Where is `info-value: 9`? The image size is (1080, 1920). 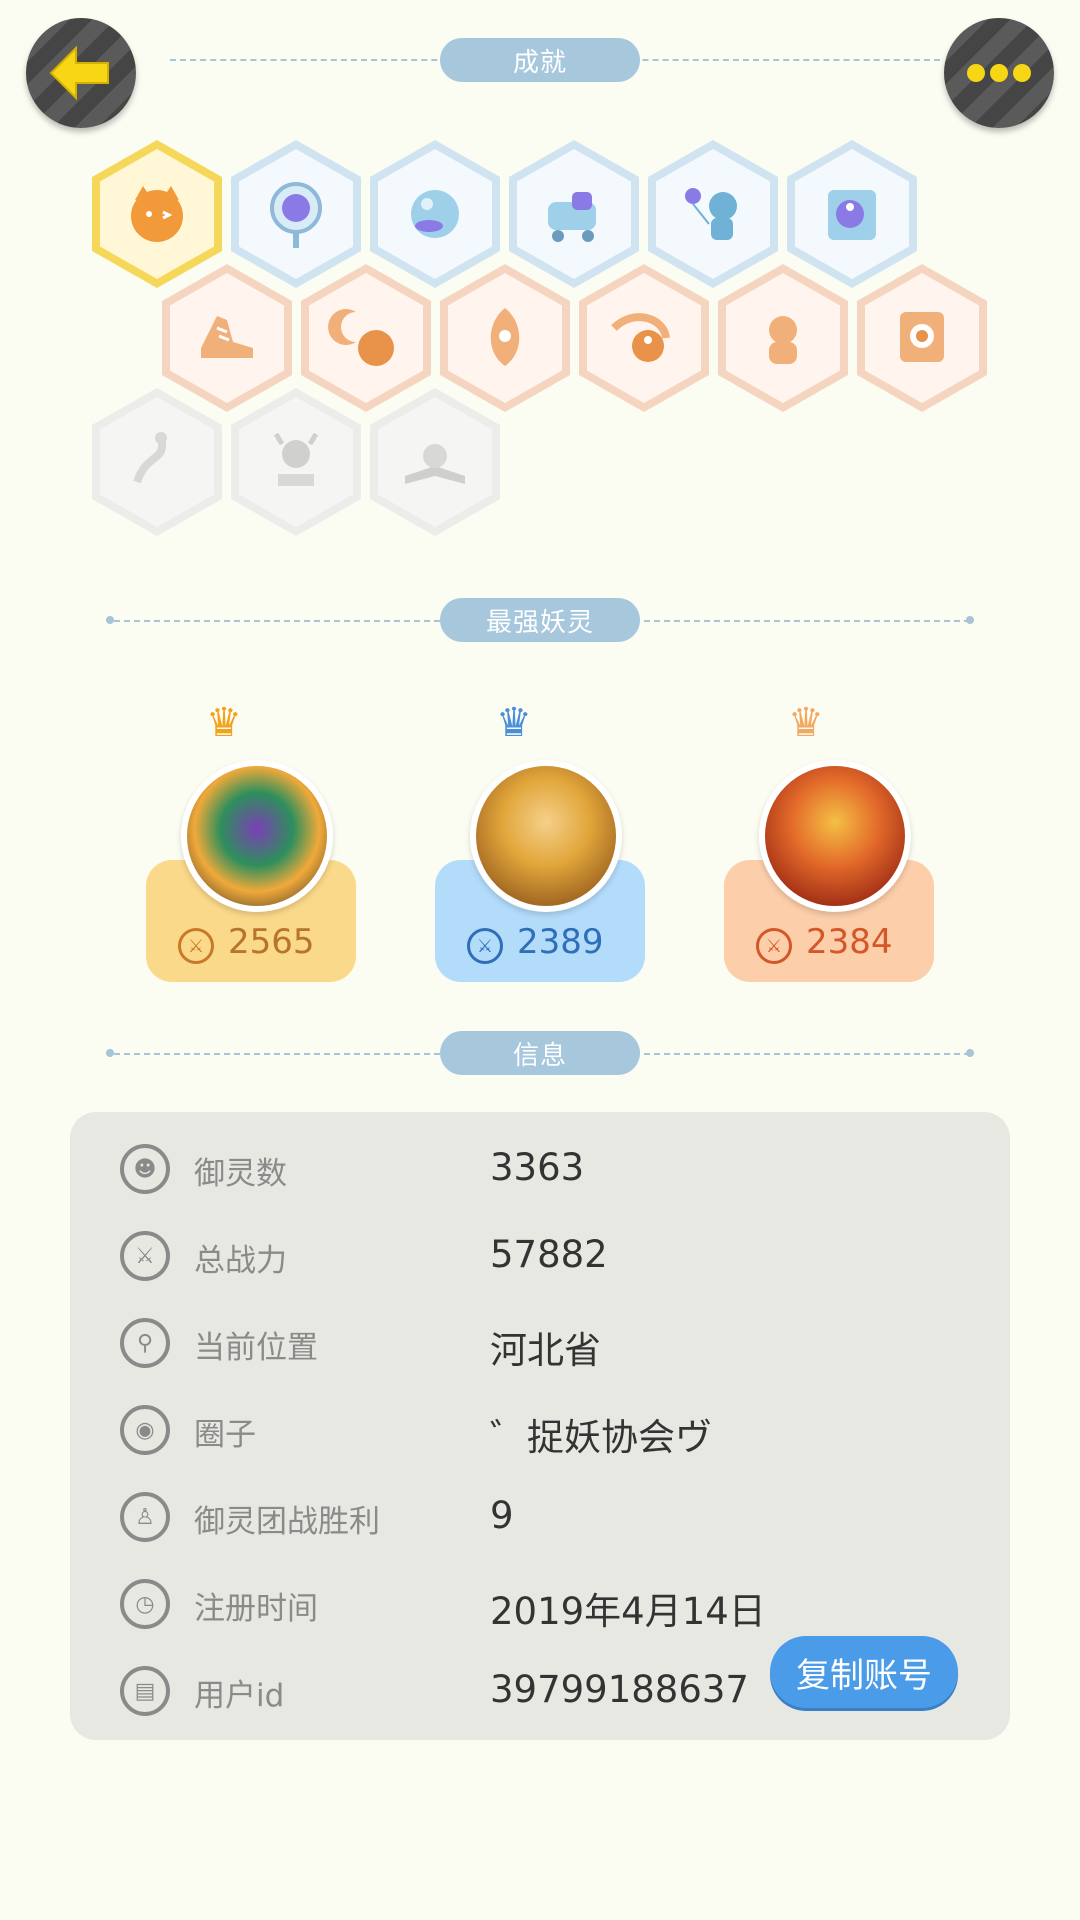
info-value: 9 is located at coordinates (502, 1515).